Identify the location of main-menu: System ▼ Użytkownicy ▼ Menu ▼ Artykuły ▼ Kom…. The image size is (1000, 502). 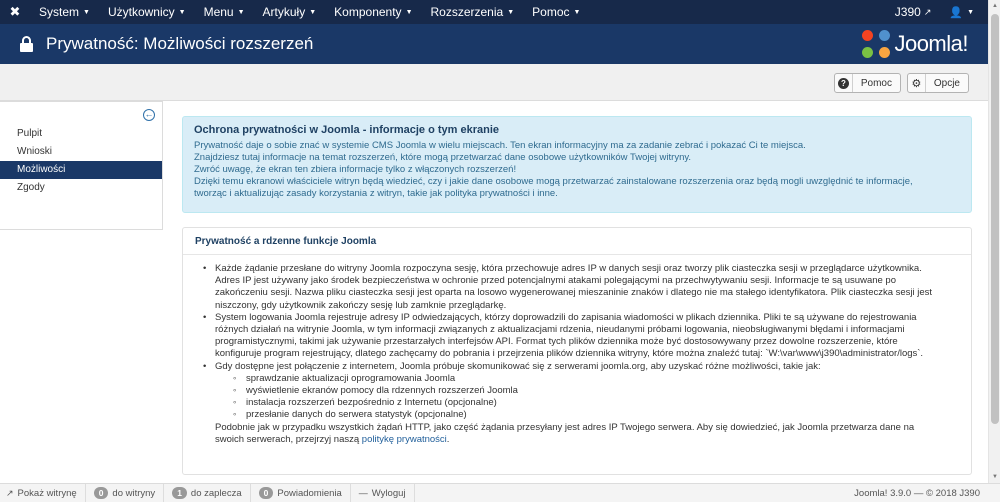
(309, 12).